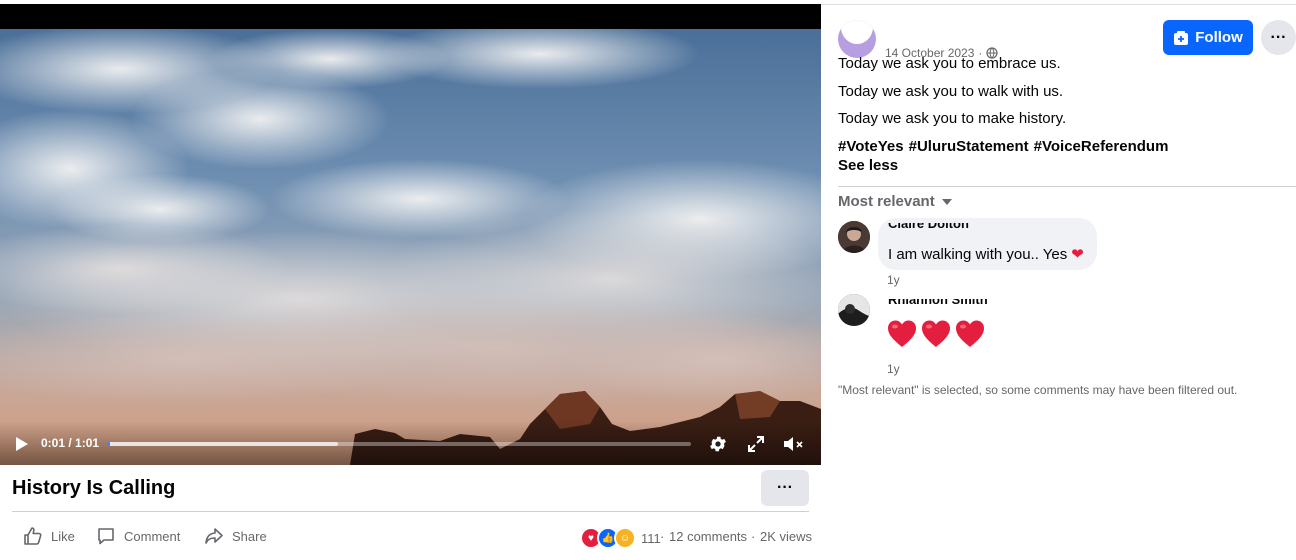 This screenshot has width=1296, height=560. I want to click on gear-icon, so click(718, 444).